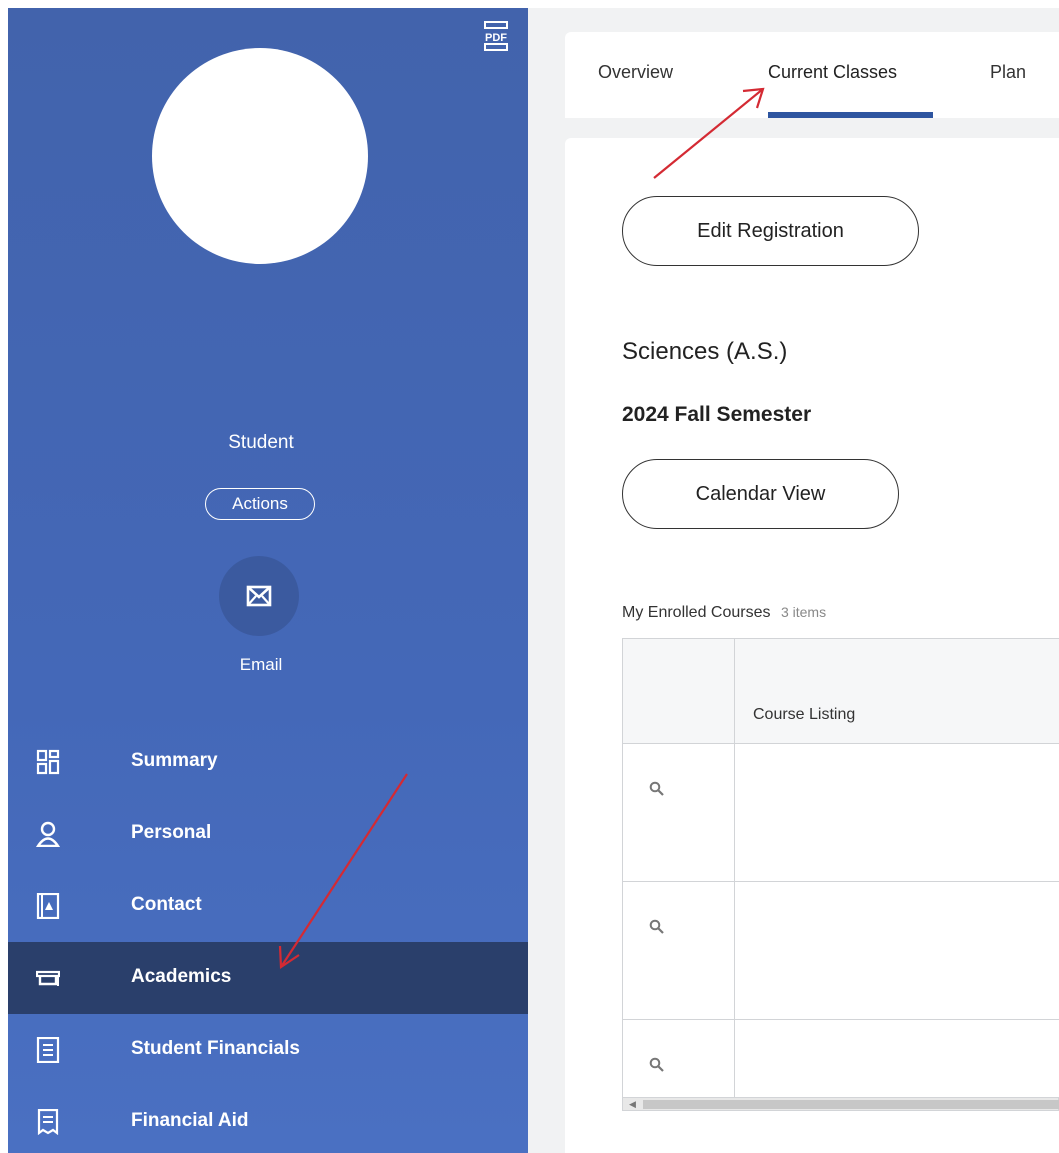 The image size is (1059, 1153). What do you see at coordinates (171, 832) in the screenshot?
I see `sidebar-item-label: Personal` at bounding box center [171, 832].